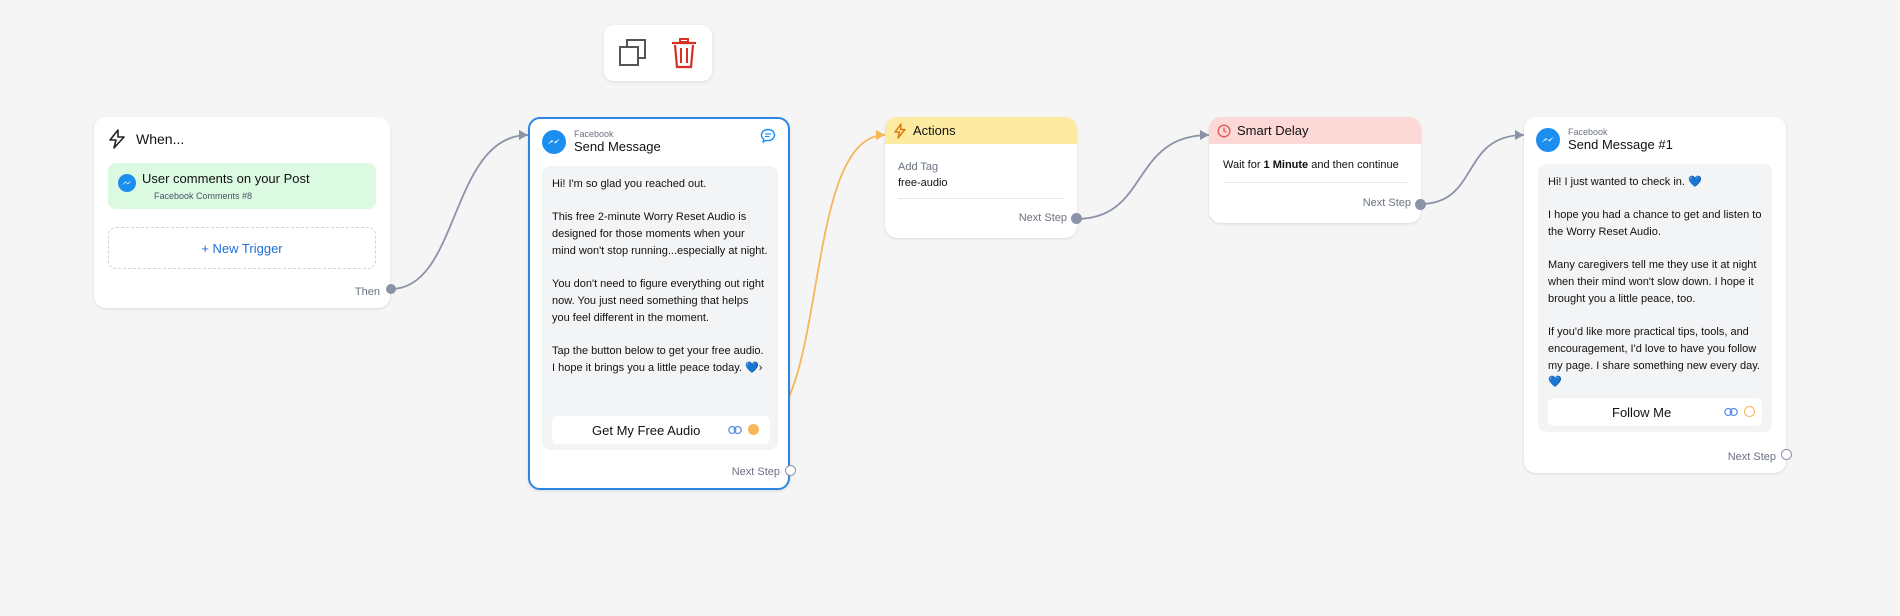 The width and height of the screenshot is (1900, 616). Describe the element at coordinates (1642, 412) in the screenshot. I see `follow-me-button-label: Follow Me` at that location.